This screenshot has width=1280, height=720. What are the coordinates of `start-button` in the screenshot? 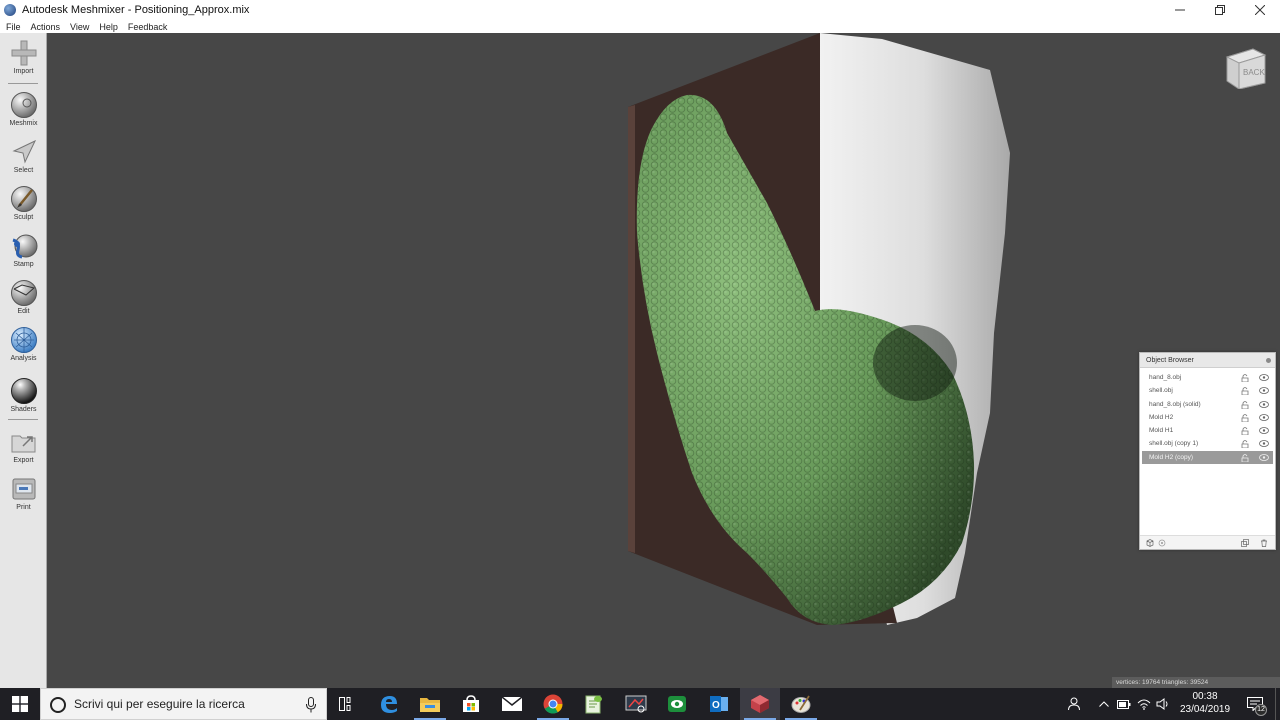 It's located at (20, 704).